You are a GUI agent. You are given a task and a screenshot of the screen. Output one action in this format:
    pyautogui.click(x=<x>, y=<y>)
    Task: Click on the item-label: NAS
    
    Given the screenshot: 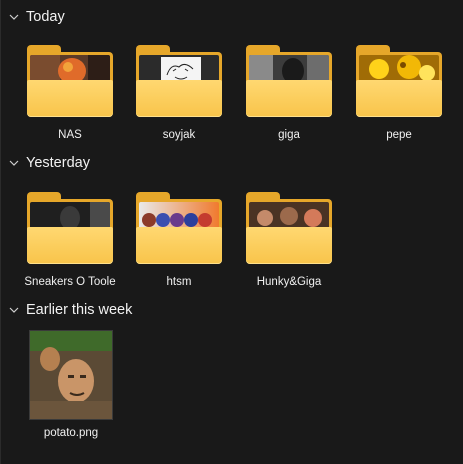 What is the action you would take?
    pyautogui.click(x=70, y=135)
    